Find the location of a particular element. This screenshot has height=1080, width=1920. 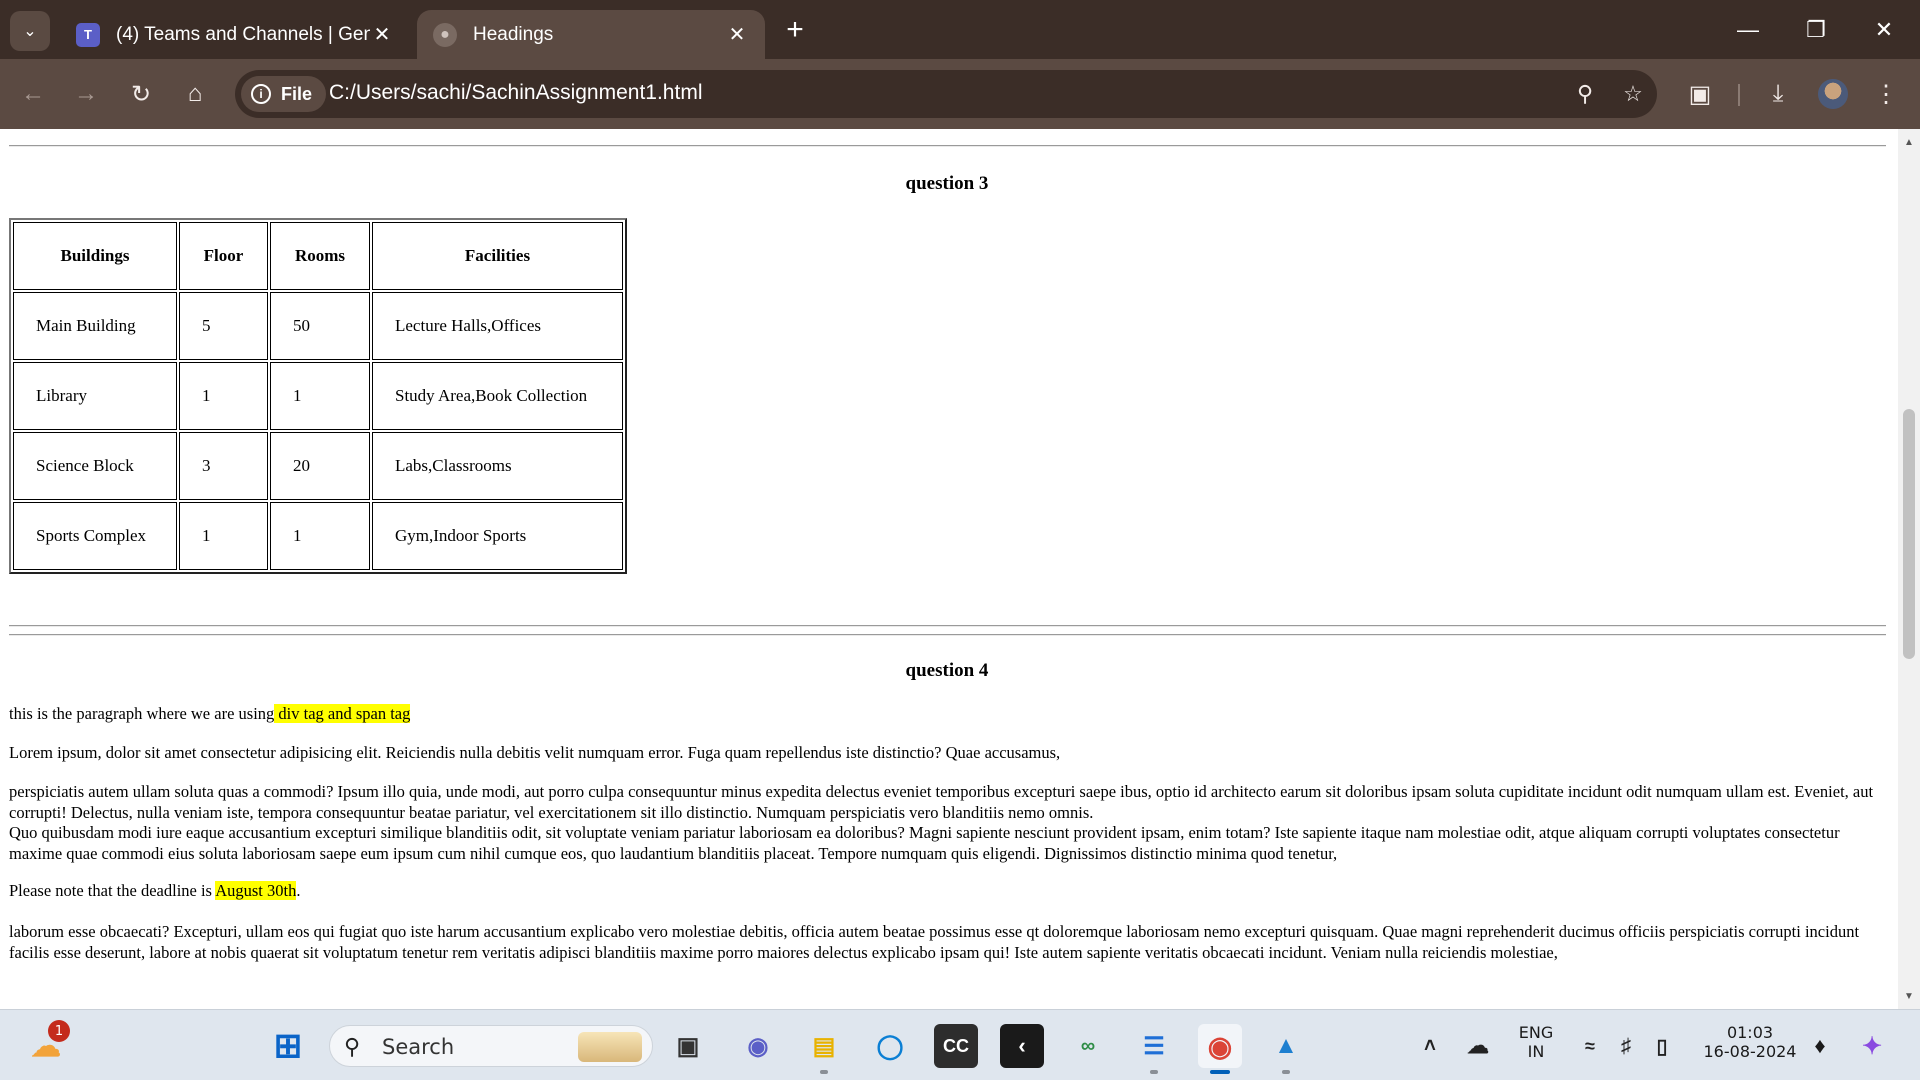

cloud-icon: ☁ is located at coordinates (1478, 1045).